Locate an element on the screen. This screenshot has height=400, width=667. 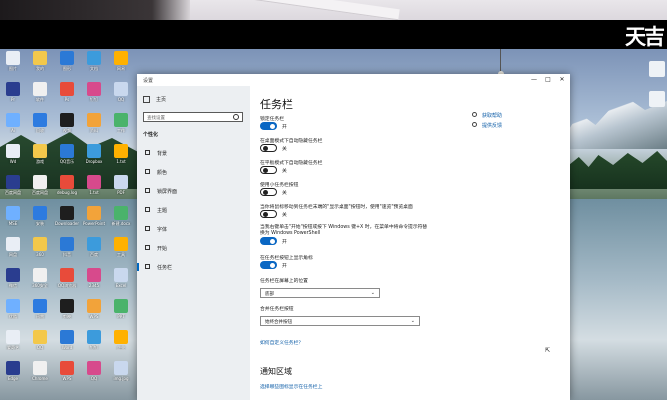
desktop-icon: 回收 is located at coordinates (40, 128).